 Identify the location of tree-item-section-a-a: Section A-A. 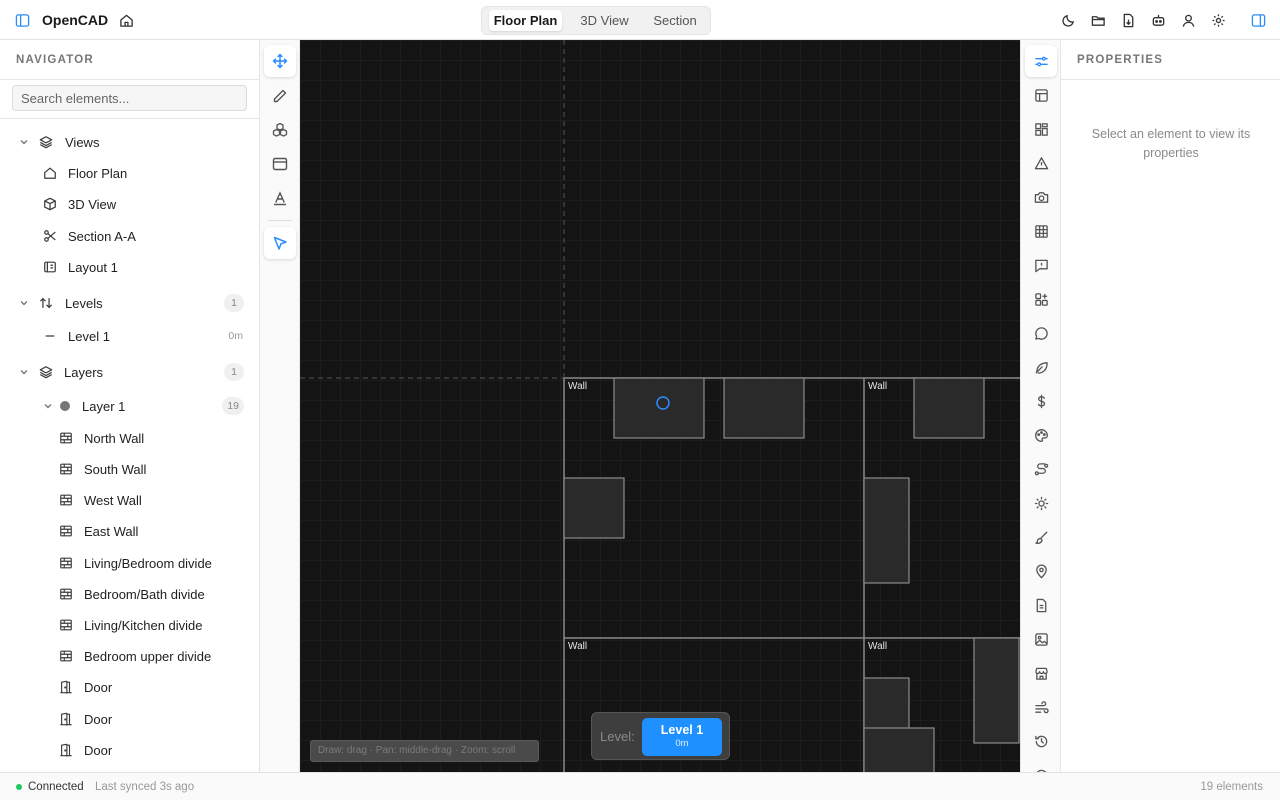
(129, 236).